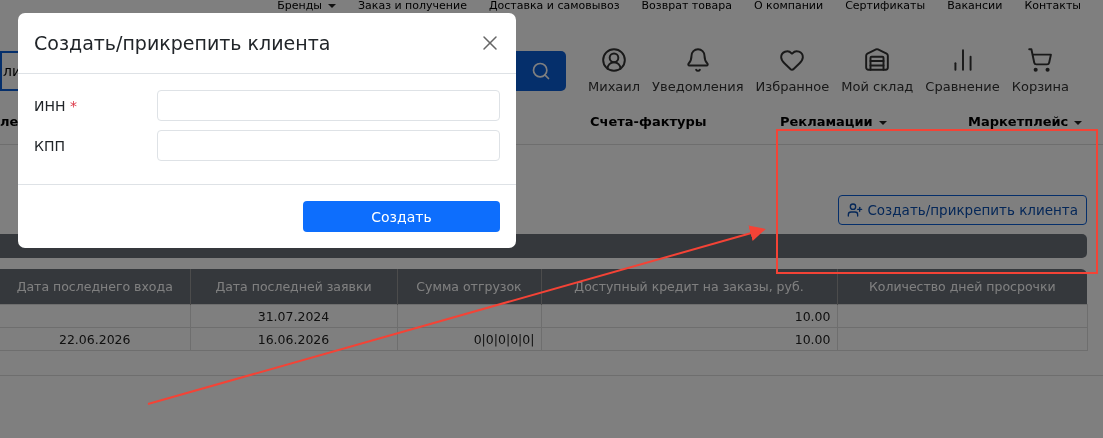 The height and width of the screenshot is (438, 1103). What do you see at coordinates (1035, 121) in the screenshot?
I see `nav-link: Маркетплейс` at bounding box center [1035, 121].